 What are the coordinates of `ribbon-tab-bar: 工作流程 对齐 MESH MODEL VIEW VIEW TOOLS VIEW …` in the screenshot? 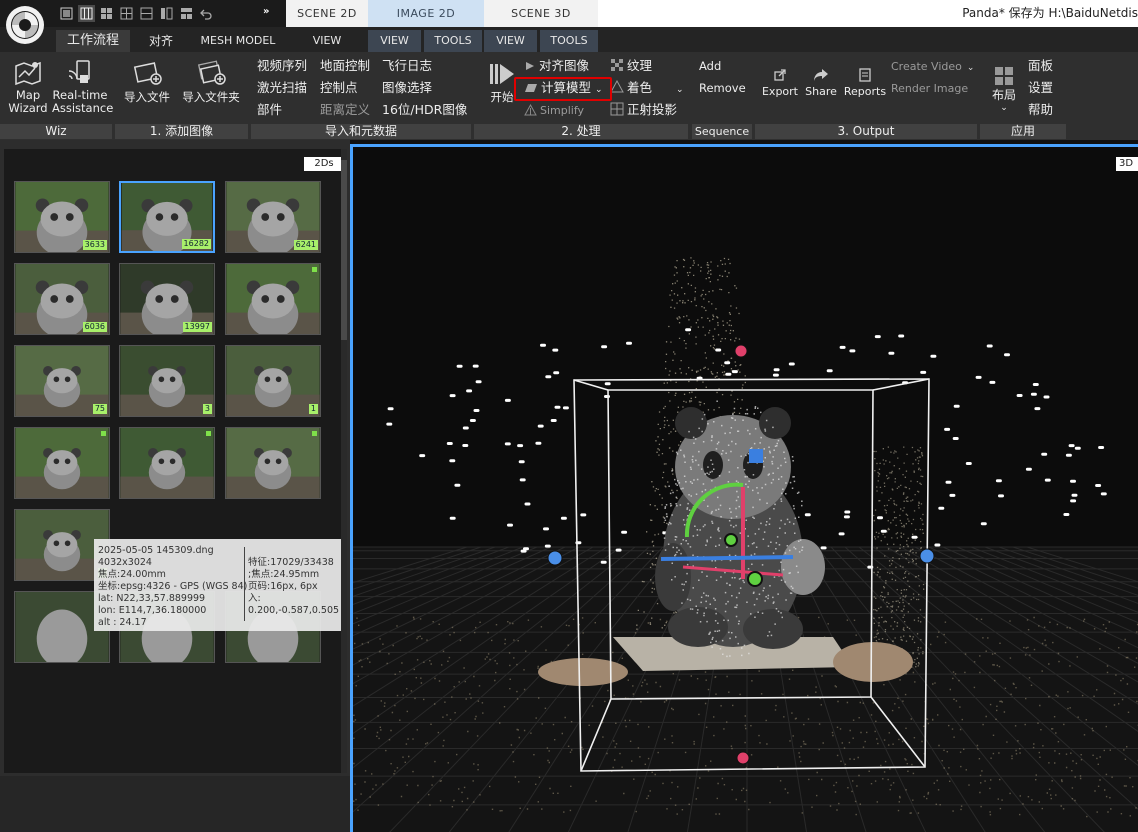 It's located at (569, 39).